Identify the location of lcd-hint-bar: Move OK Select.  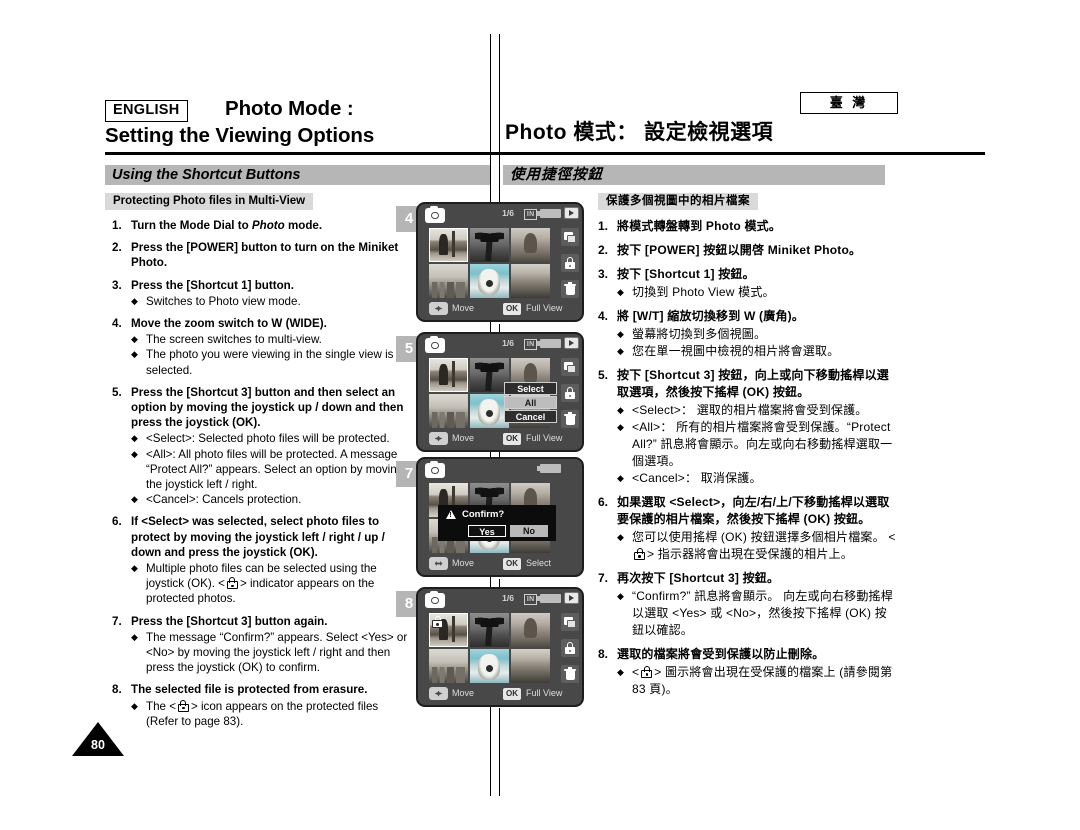
(500, 564).